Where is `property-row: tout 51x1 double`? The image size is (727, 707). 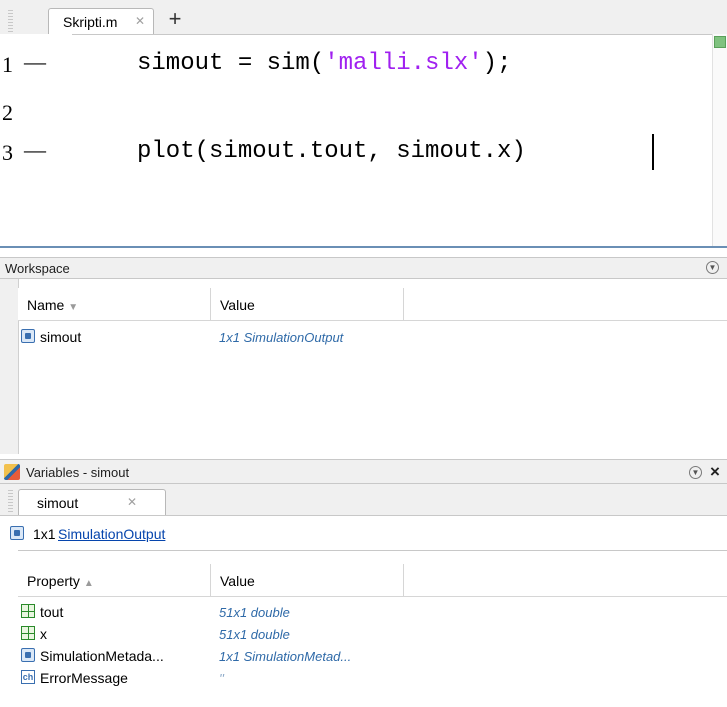 property-row: tout 51x1 double is located at coordinates (372, 612).